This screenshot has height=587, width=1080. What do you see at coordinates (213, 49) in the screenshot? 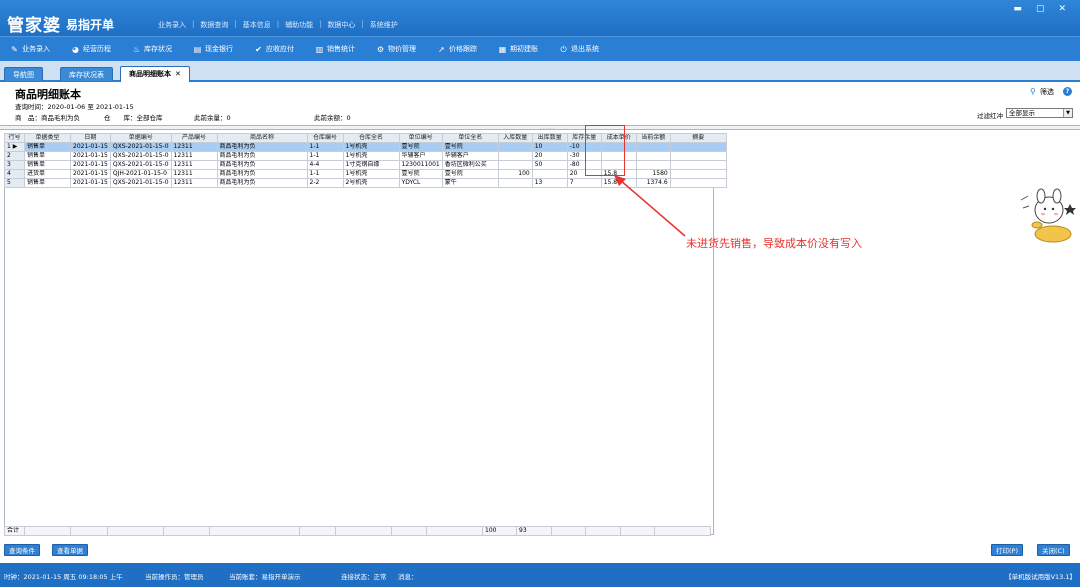
I see `tool-cash-bank: ▤ 现金银行` at bounding box center [213, 49].